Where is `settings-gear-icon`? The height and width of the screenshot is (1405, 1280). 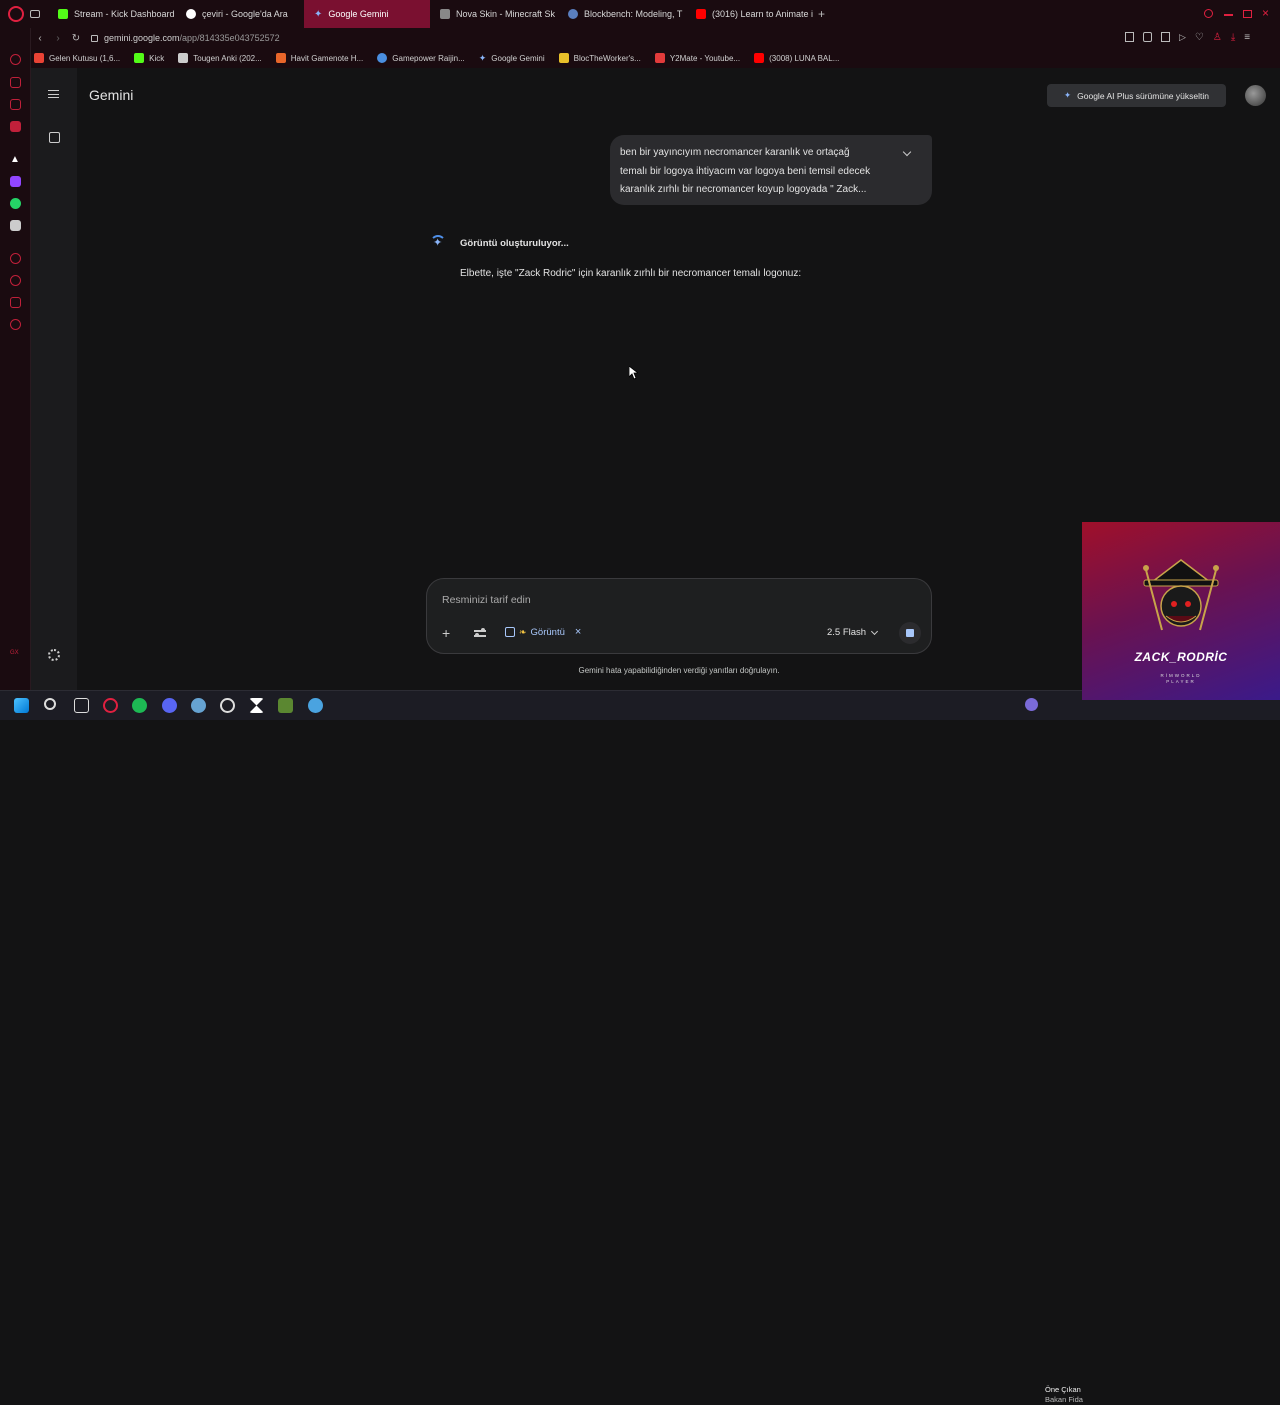 settings-gear-icon is located at coordinates (54, 655).